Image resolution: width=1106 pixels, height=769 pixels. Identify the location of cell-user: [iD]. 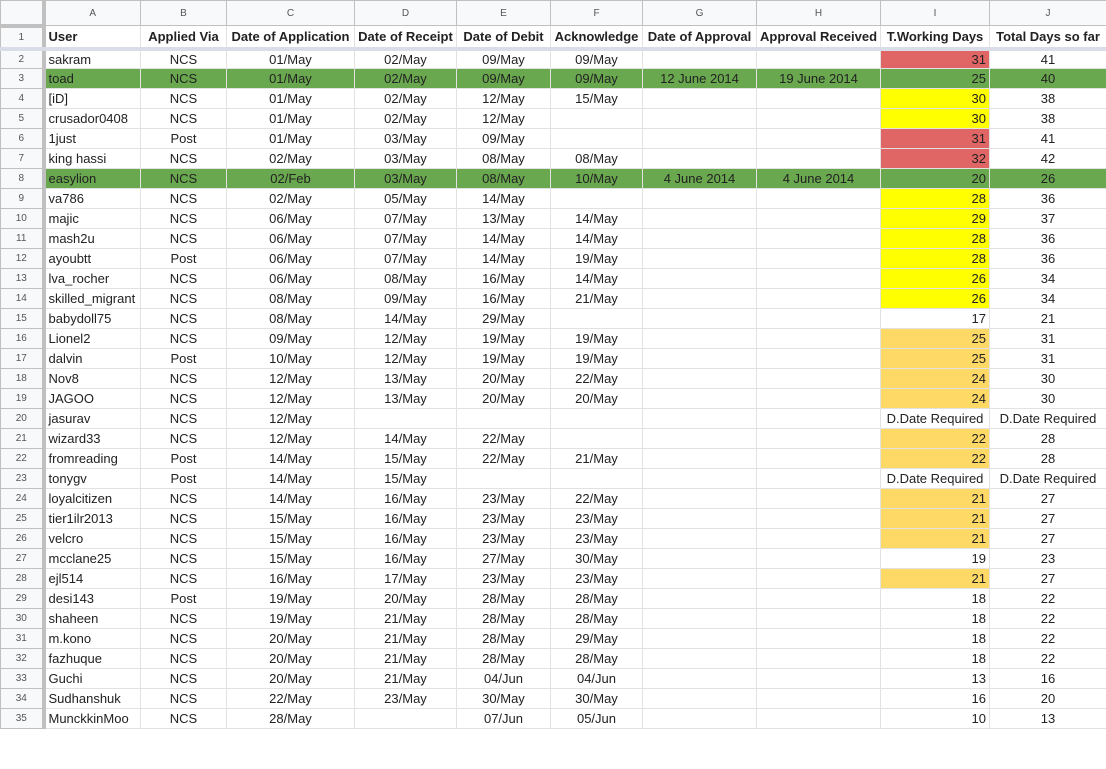
(92, 98).